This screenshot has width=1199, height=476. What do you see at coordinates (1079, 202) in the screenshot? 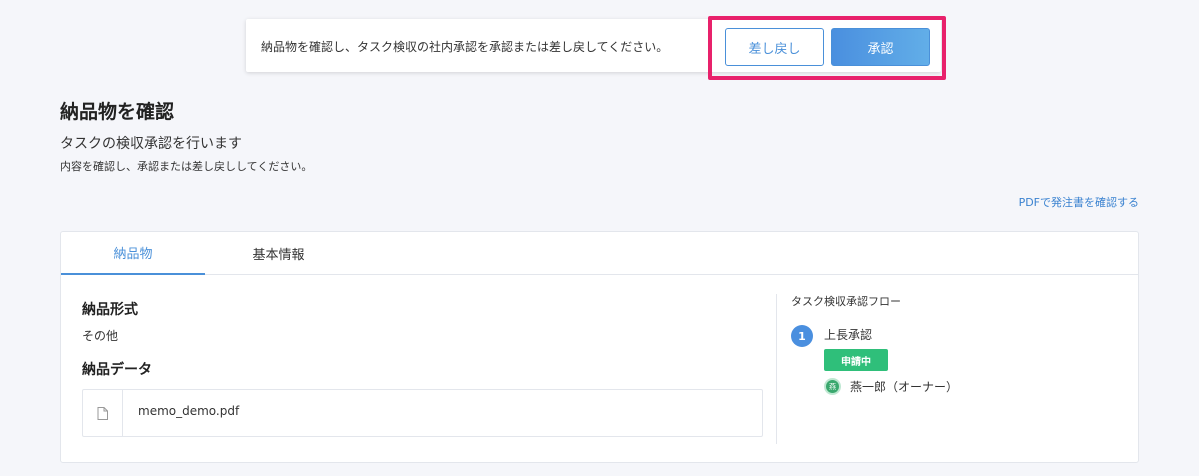
I see `pdf-order-link: PDFで発注書を確認する` at bounding box center [1079, 202].